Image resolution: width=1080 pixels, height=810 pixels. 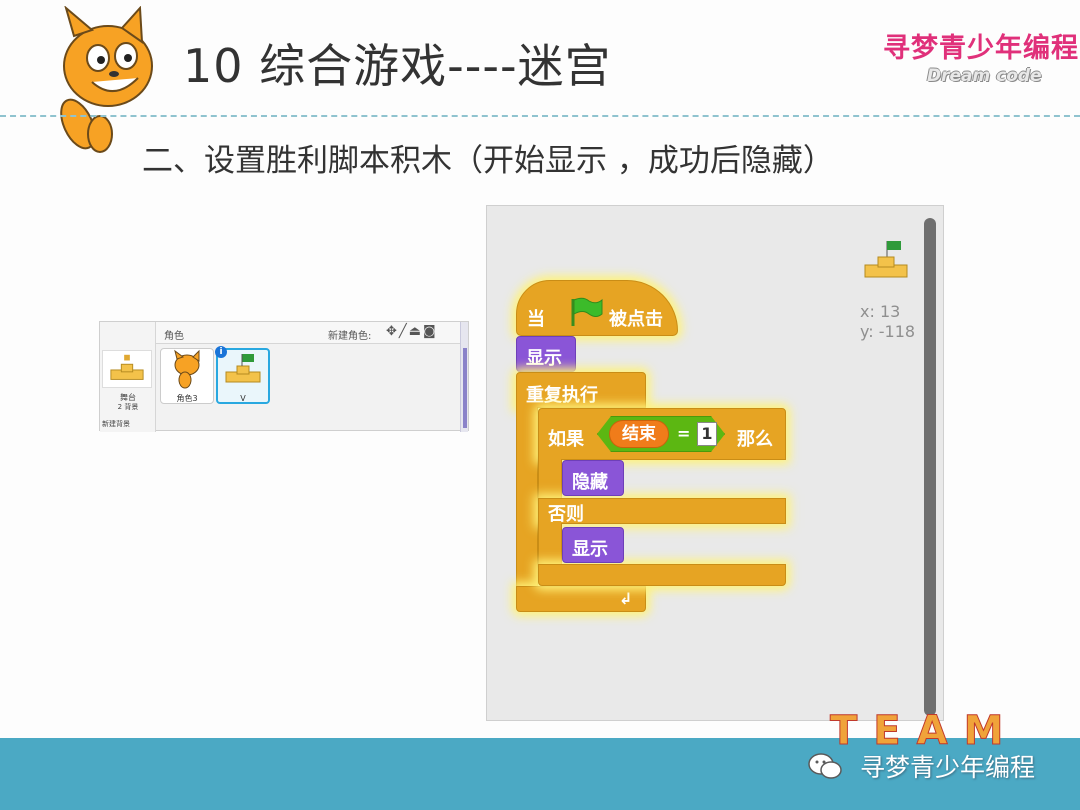 I want to click on block-label: 重复执行, so click(x=562, y=395).